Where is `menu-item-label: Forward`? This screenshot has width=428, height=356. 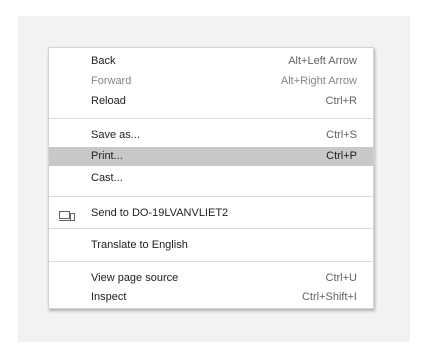
menu-item-label: Forward is located at coordinates (111, 81).